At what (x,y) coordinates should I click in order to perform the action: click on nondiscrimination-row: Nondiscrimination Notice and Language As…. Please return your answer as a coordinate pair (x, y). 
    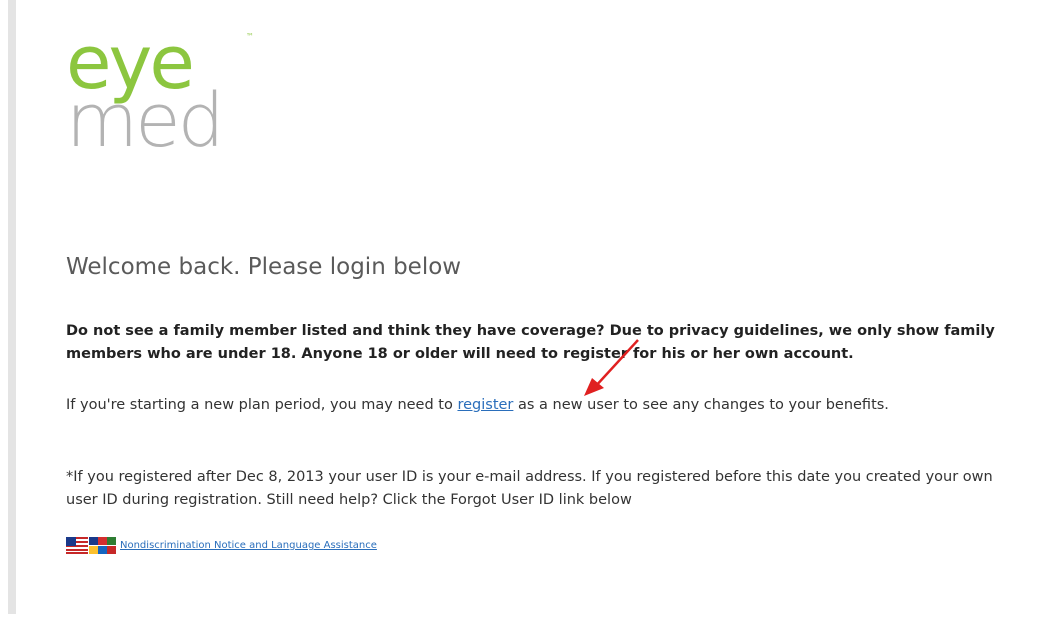
    Looking at the image, I should click on (221, 545).